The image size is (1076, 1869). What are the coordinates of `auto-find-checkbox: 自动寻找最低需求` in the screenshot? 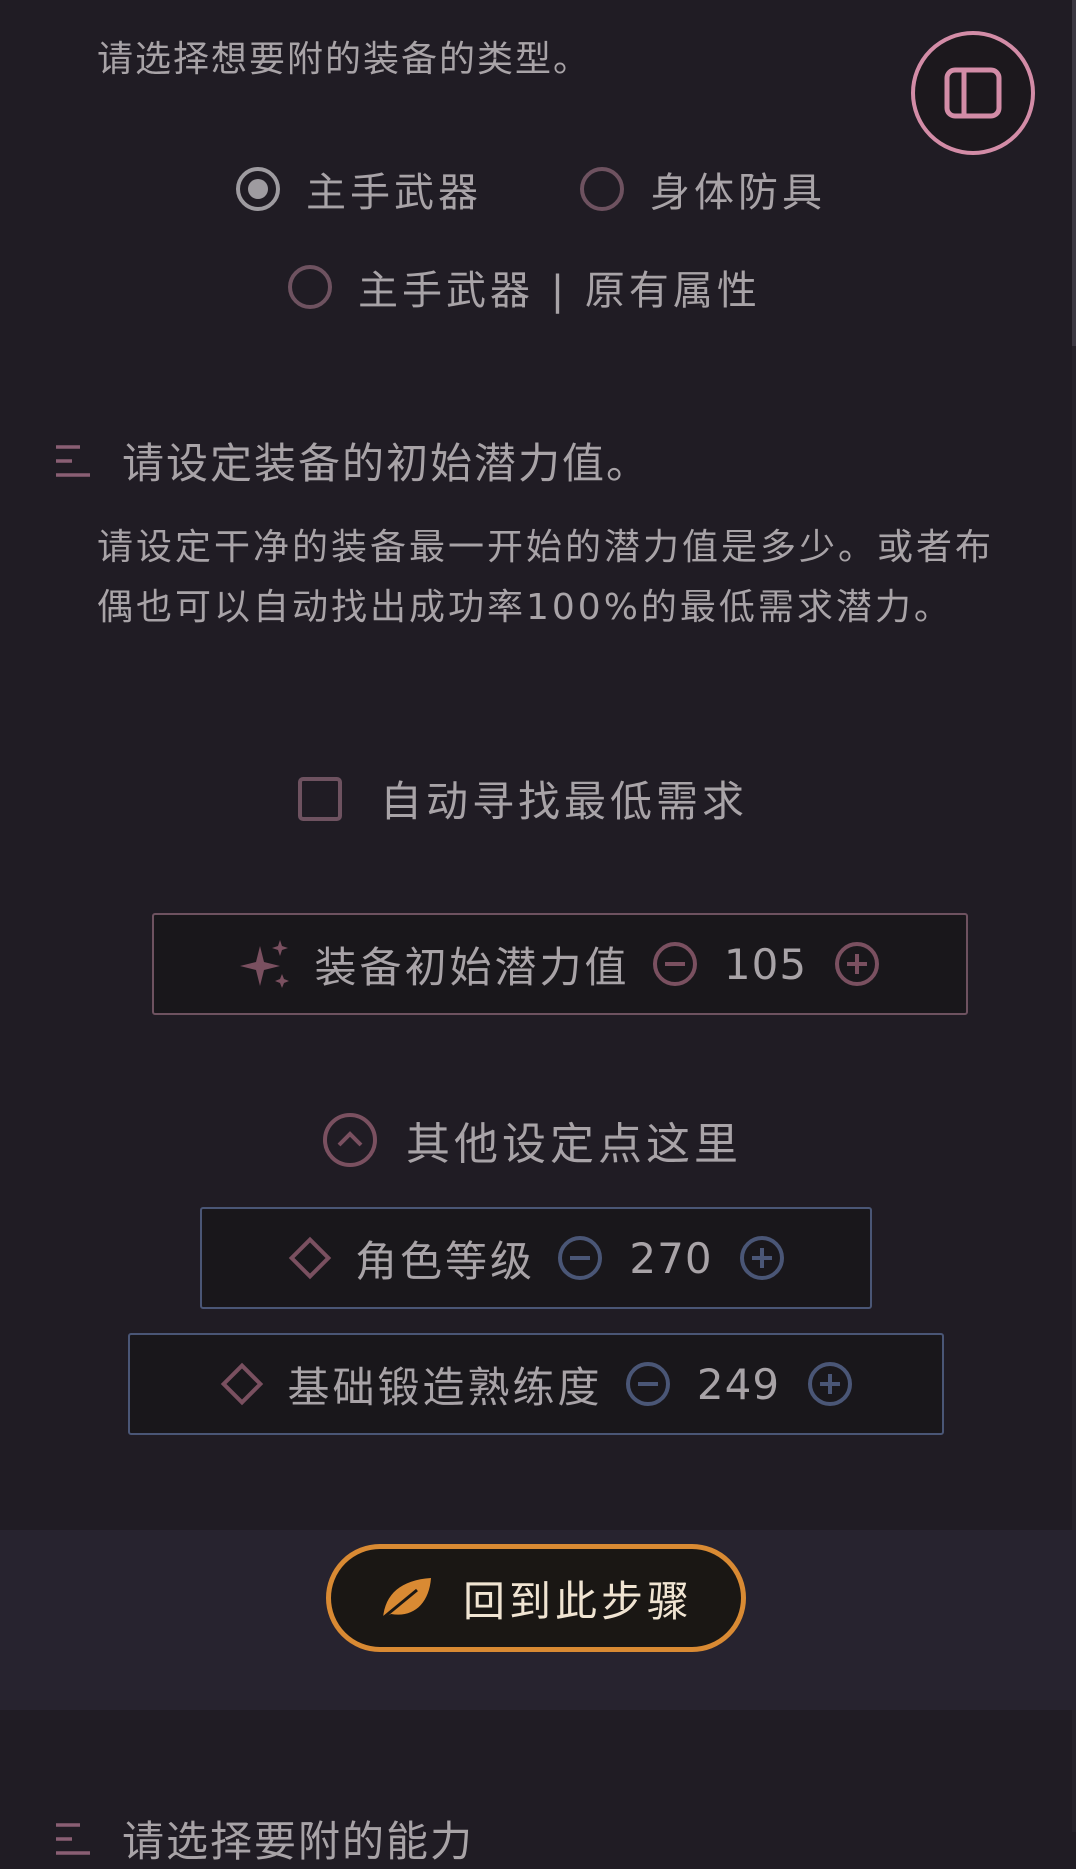 It's located at (523, 798).